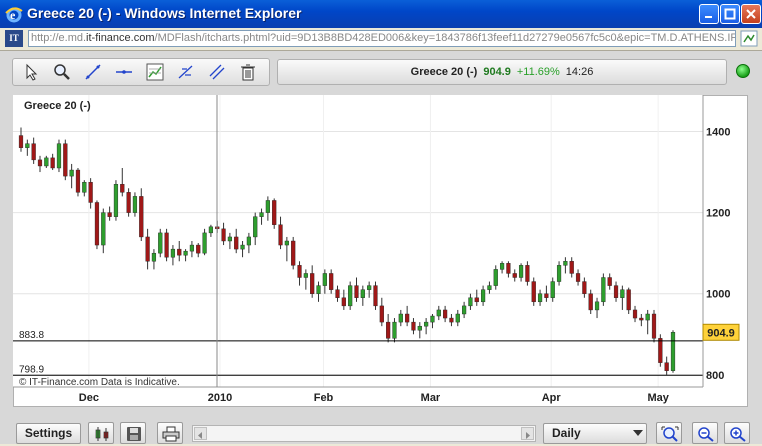  What do you see at coordinates (527, 433) in the screenshot?
I see `scroll-right-button` at bounding box center [527, 433].